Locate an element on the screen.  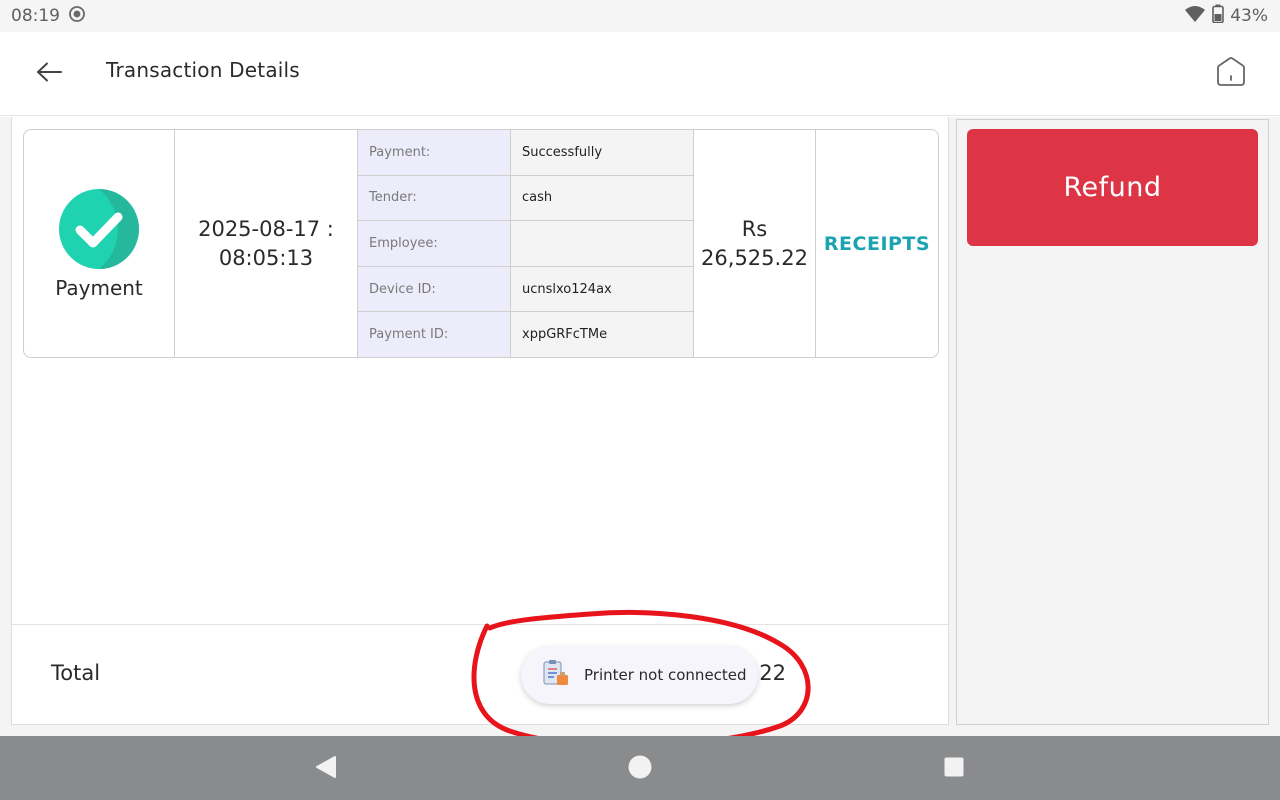
navigation-bar is located at coordinates (640, 768).